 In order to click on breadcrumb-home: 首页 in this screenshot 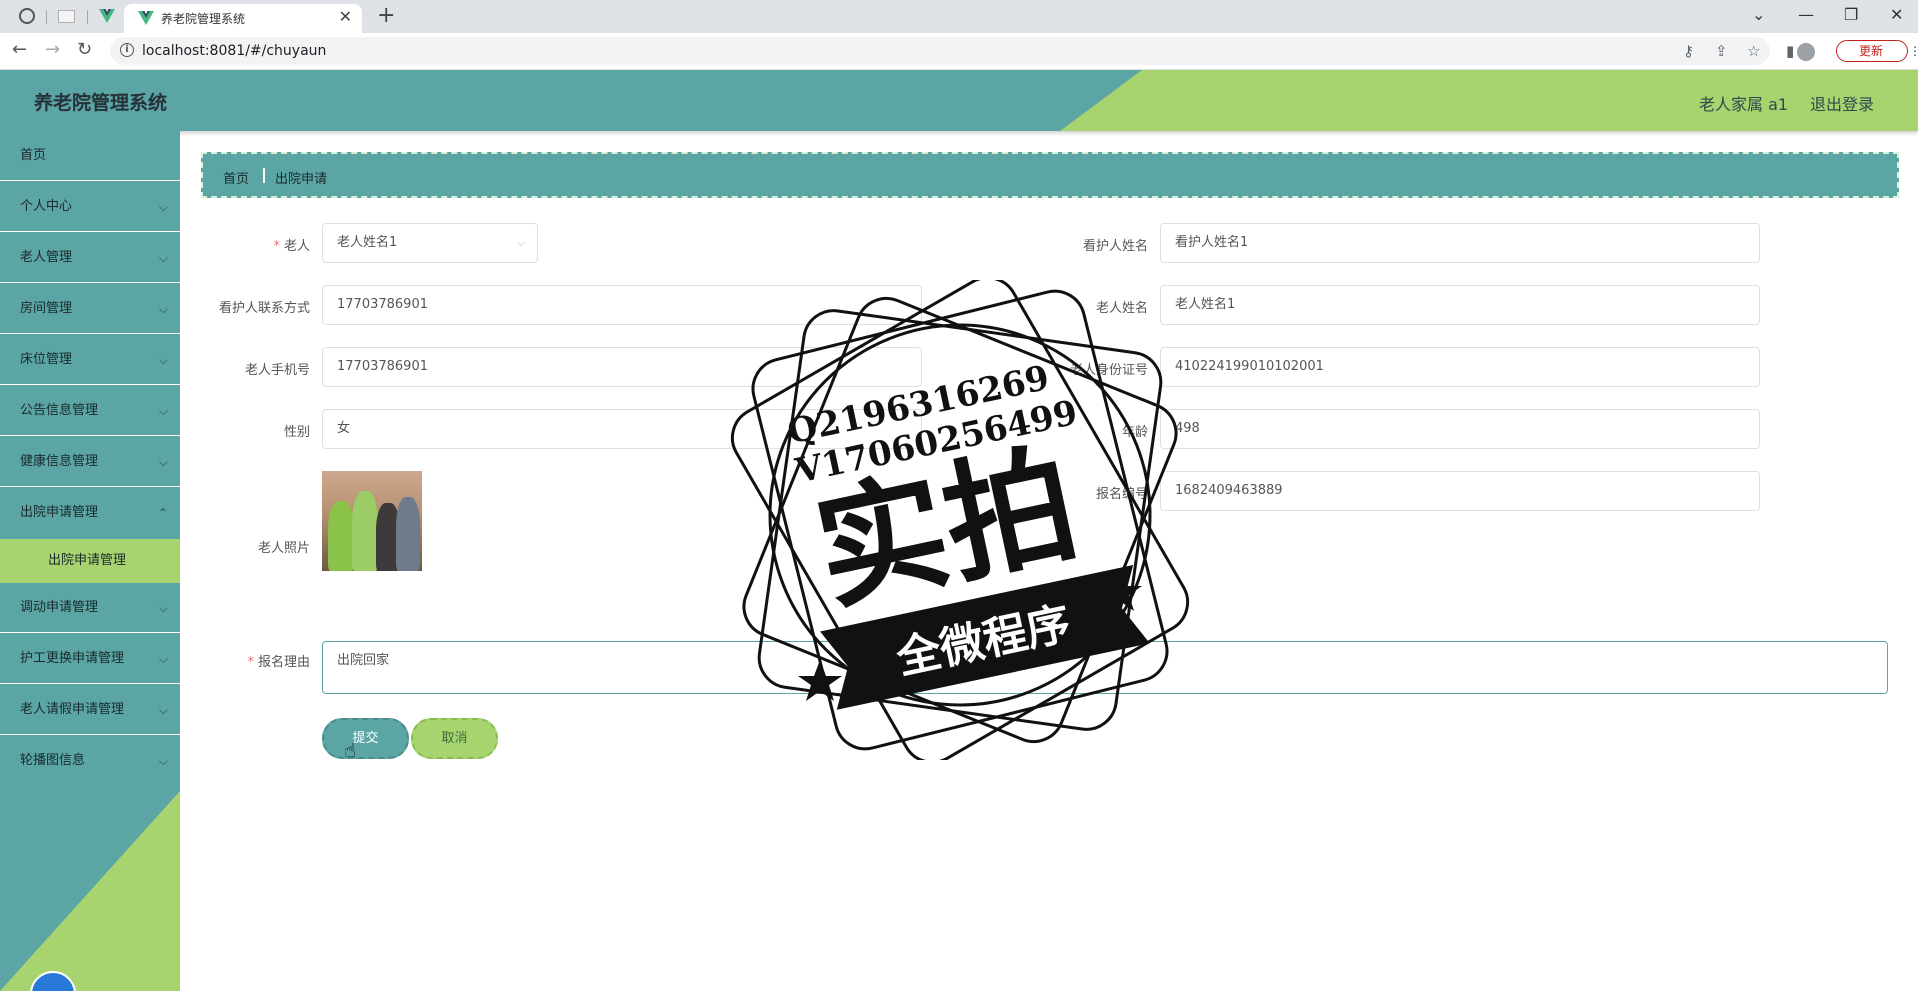, I will do `click(236, 177)`.